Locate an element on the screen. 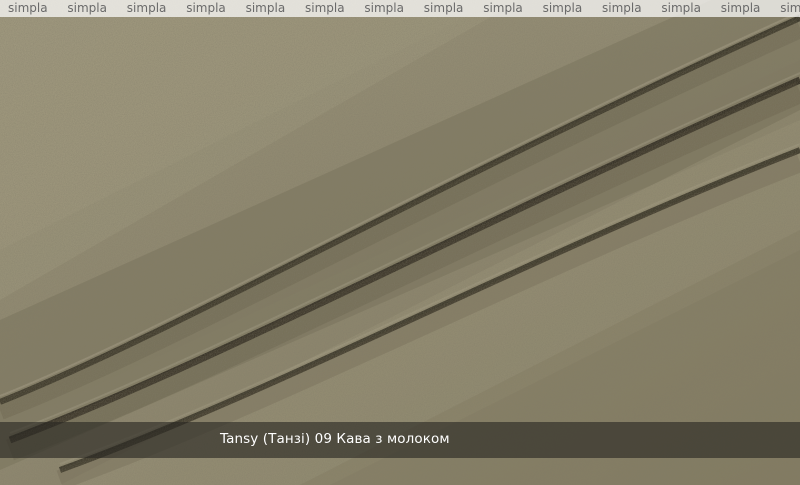 This screenshot has width=800, height=485. caption-bar: Tansy (Танзі) 09 Кава з молоком is located at coordinates (400, 440).